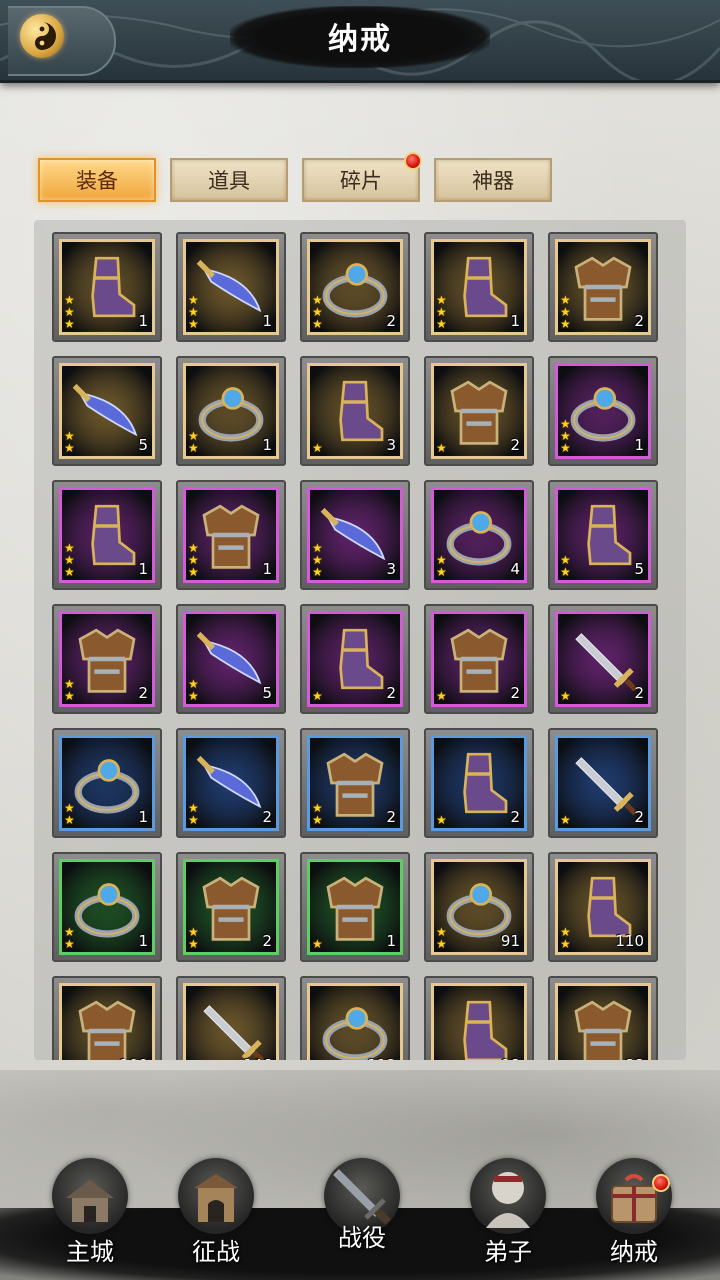 This screenshot has width=720, height=1280. What do you see at coordinates (90, 1196) in the screenshot?
I see `city-icon` at bounding box center [90, 1196].